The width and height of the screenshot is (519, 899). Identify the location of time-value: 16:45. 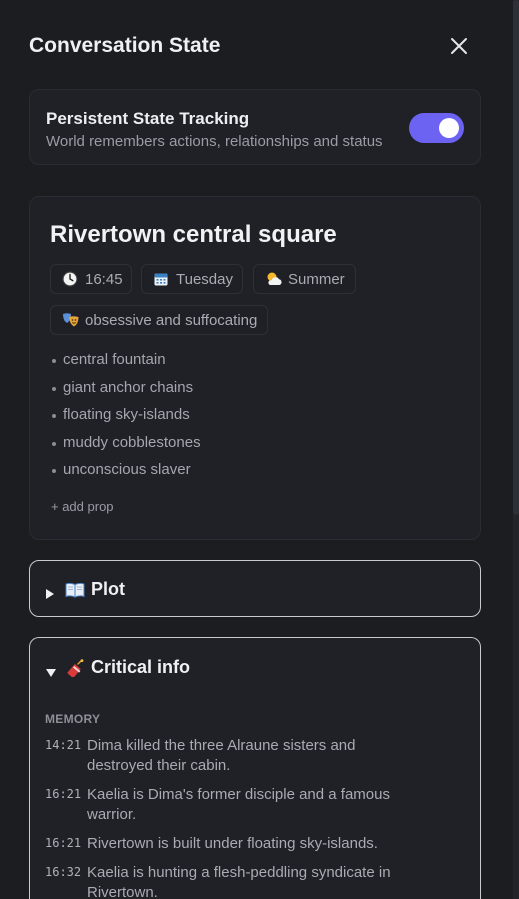
(104, 279).